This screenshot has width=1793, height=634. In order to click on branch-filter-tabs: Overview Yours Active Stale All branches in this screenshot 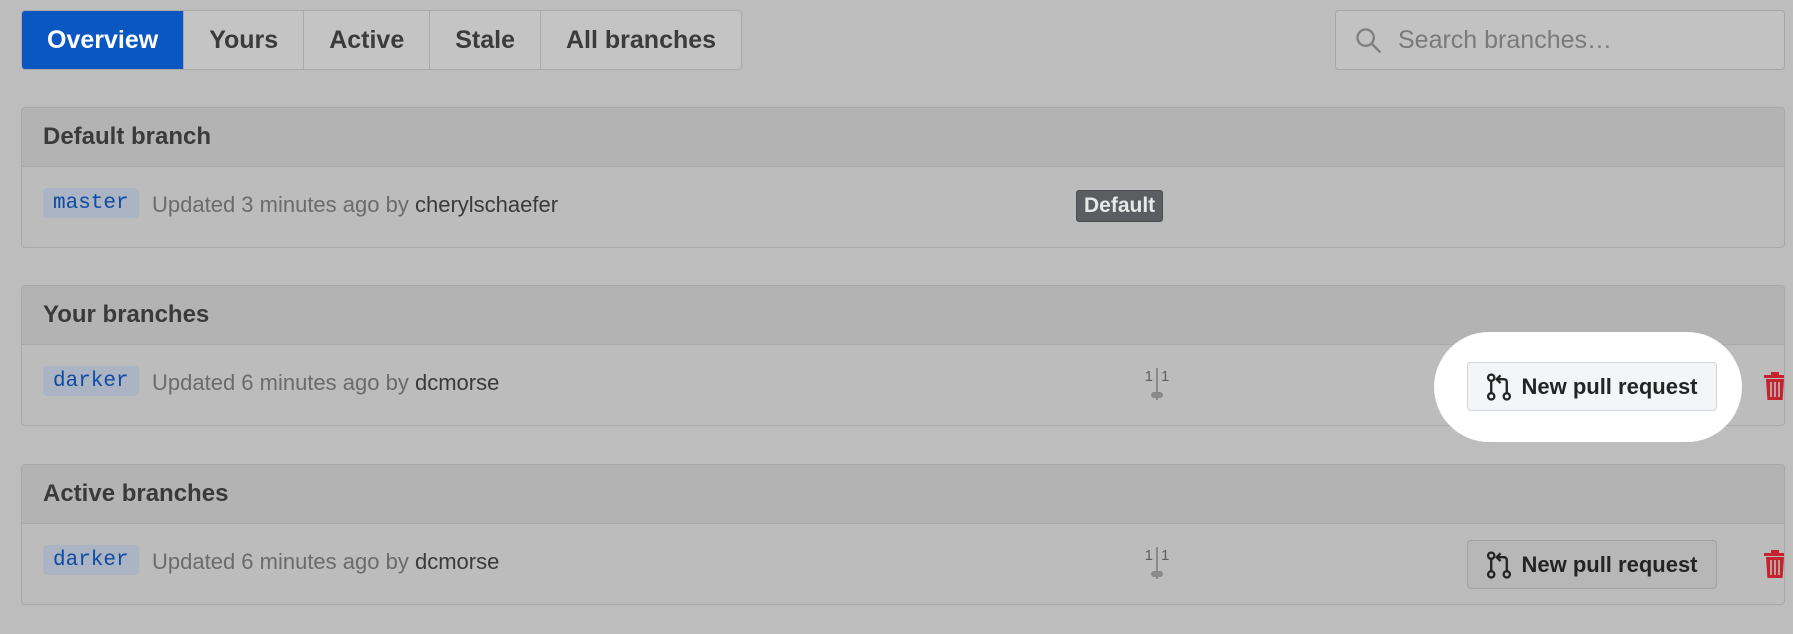, I will do `click(382, 40)`.